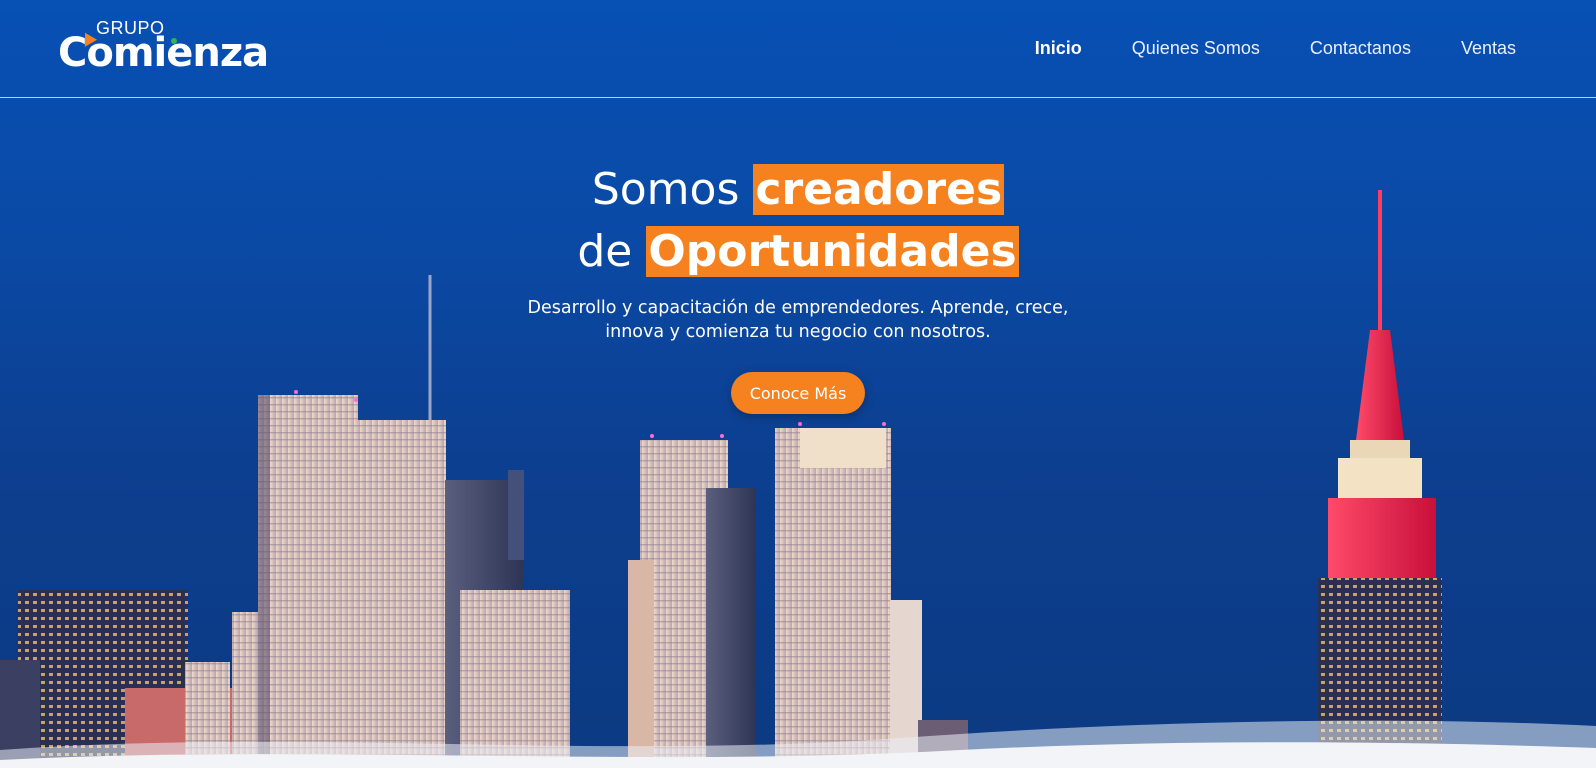 The width and height of the screenshot is (1596, 768). Describe the element at coordinates (1488, 48) in the screenshot. I see `nav-item-ventas: Ventas` at that location.